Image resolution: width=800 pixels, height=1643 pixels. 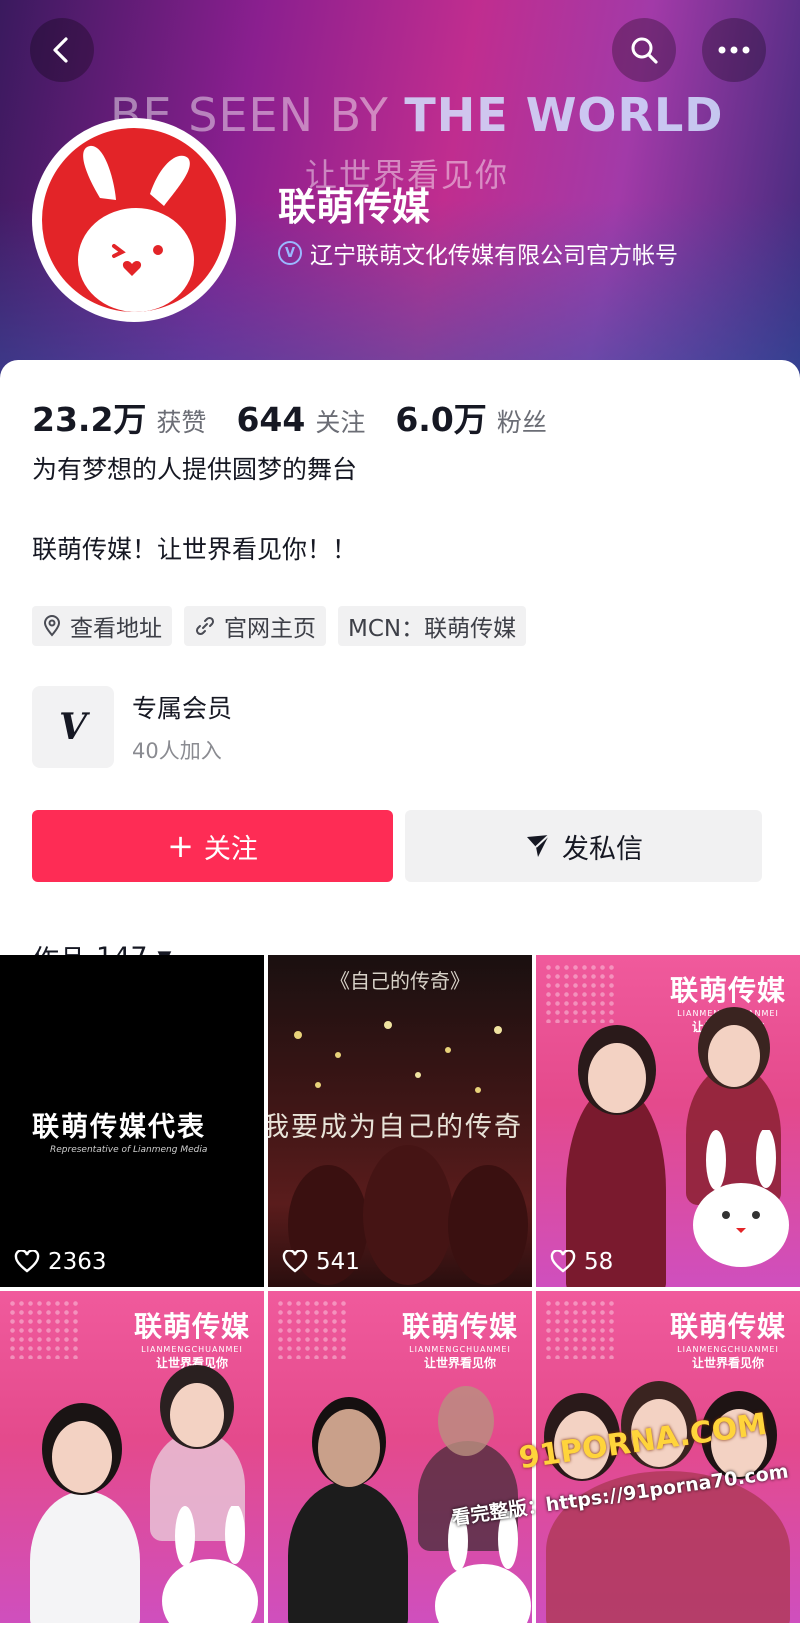 I want to click on avatar, so click(x=134, y=220).